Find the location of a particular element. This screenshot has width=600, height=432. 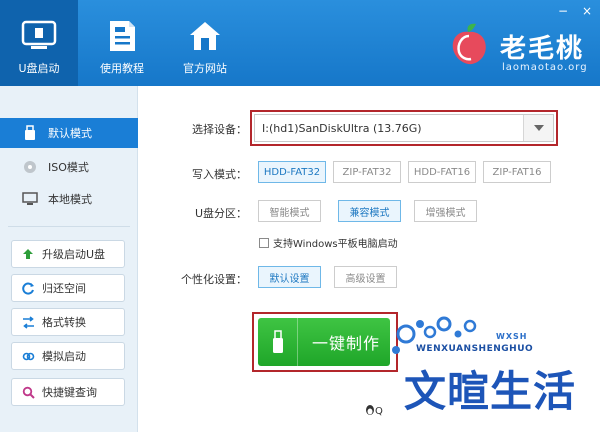

home-icon is located at coordinates (205, 36).